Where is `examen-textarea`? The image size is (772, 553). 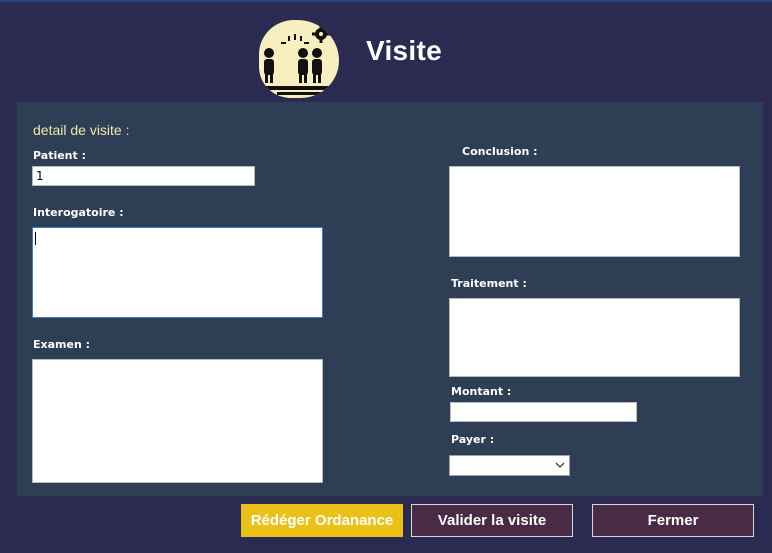
examen-textarea is located at coordinates (177, 421).